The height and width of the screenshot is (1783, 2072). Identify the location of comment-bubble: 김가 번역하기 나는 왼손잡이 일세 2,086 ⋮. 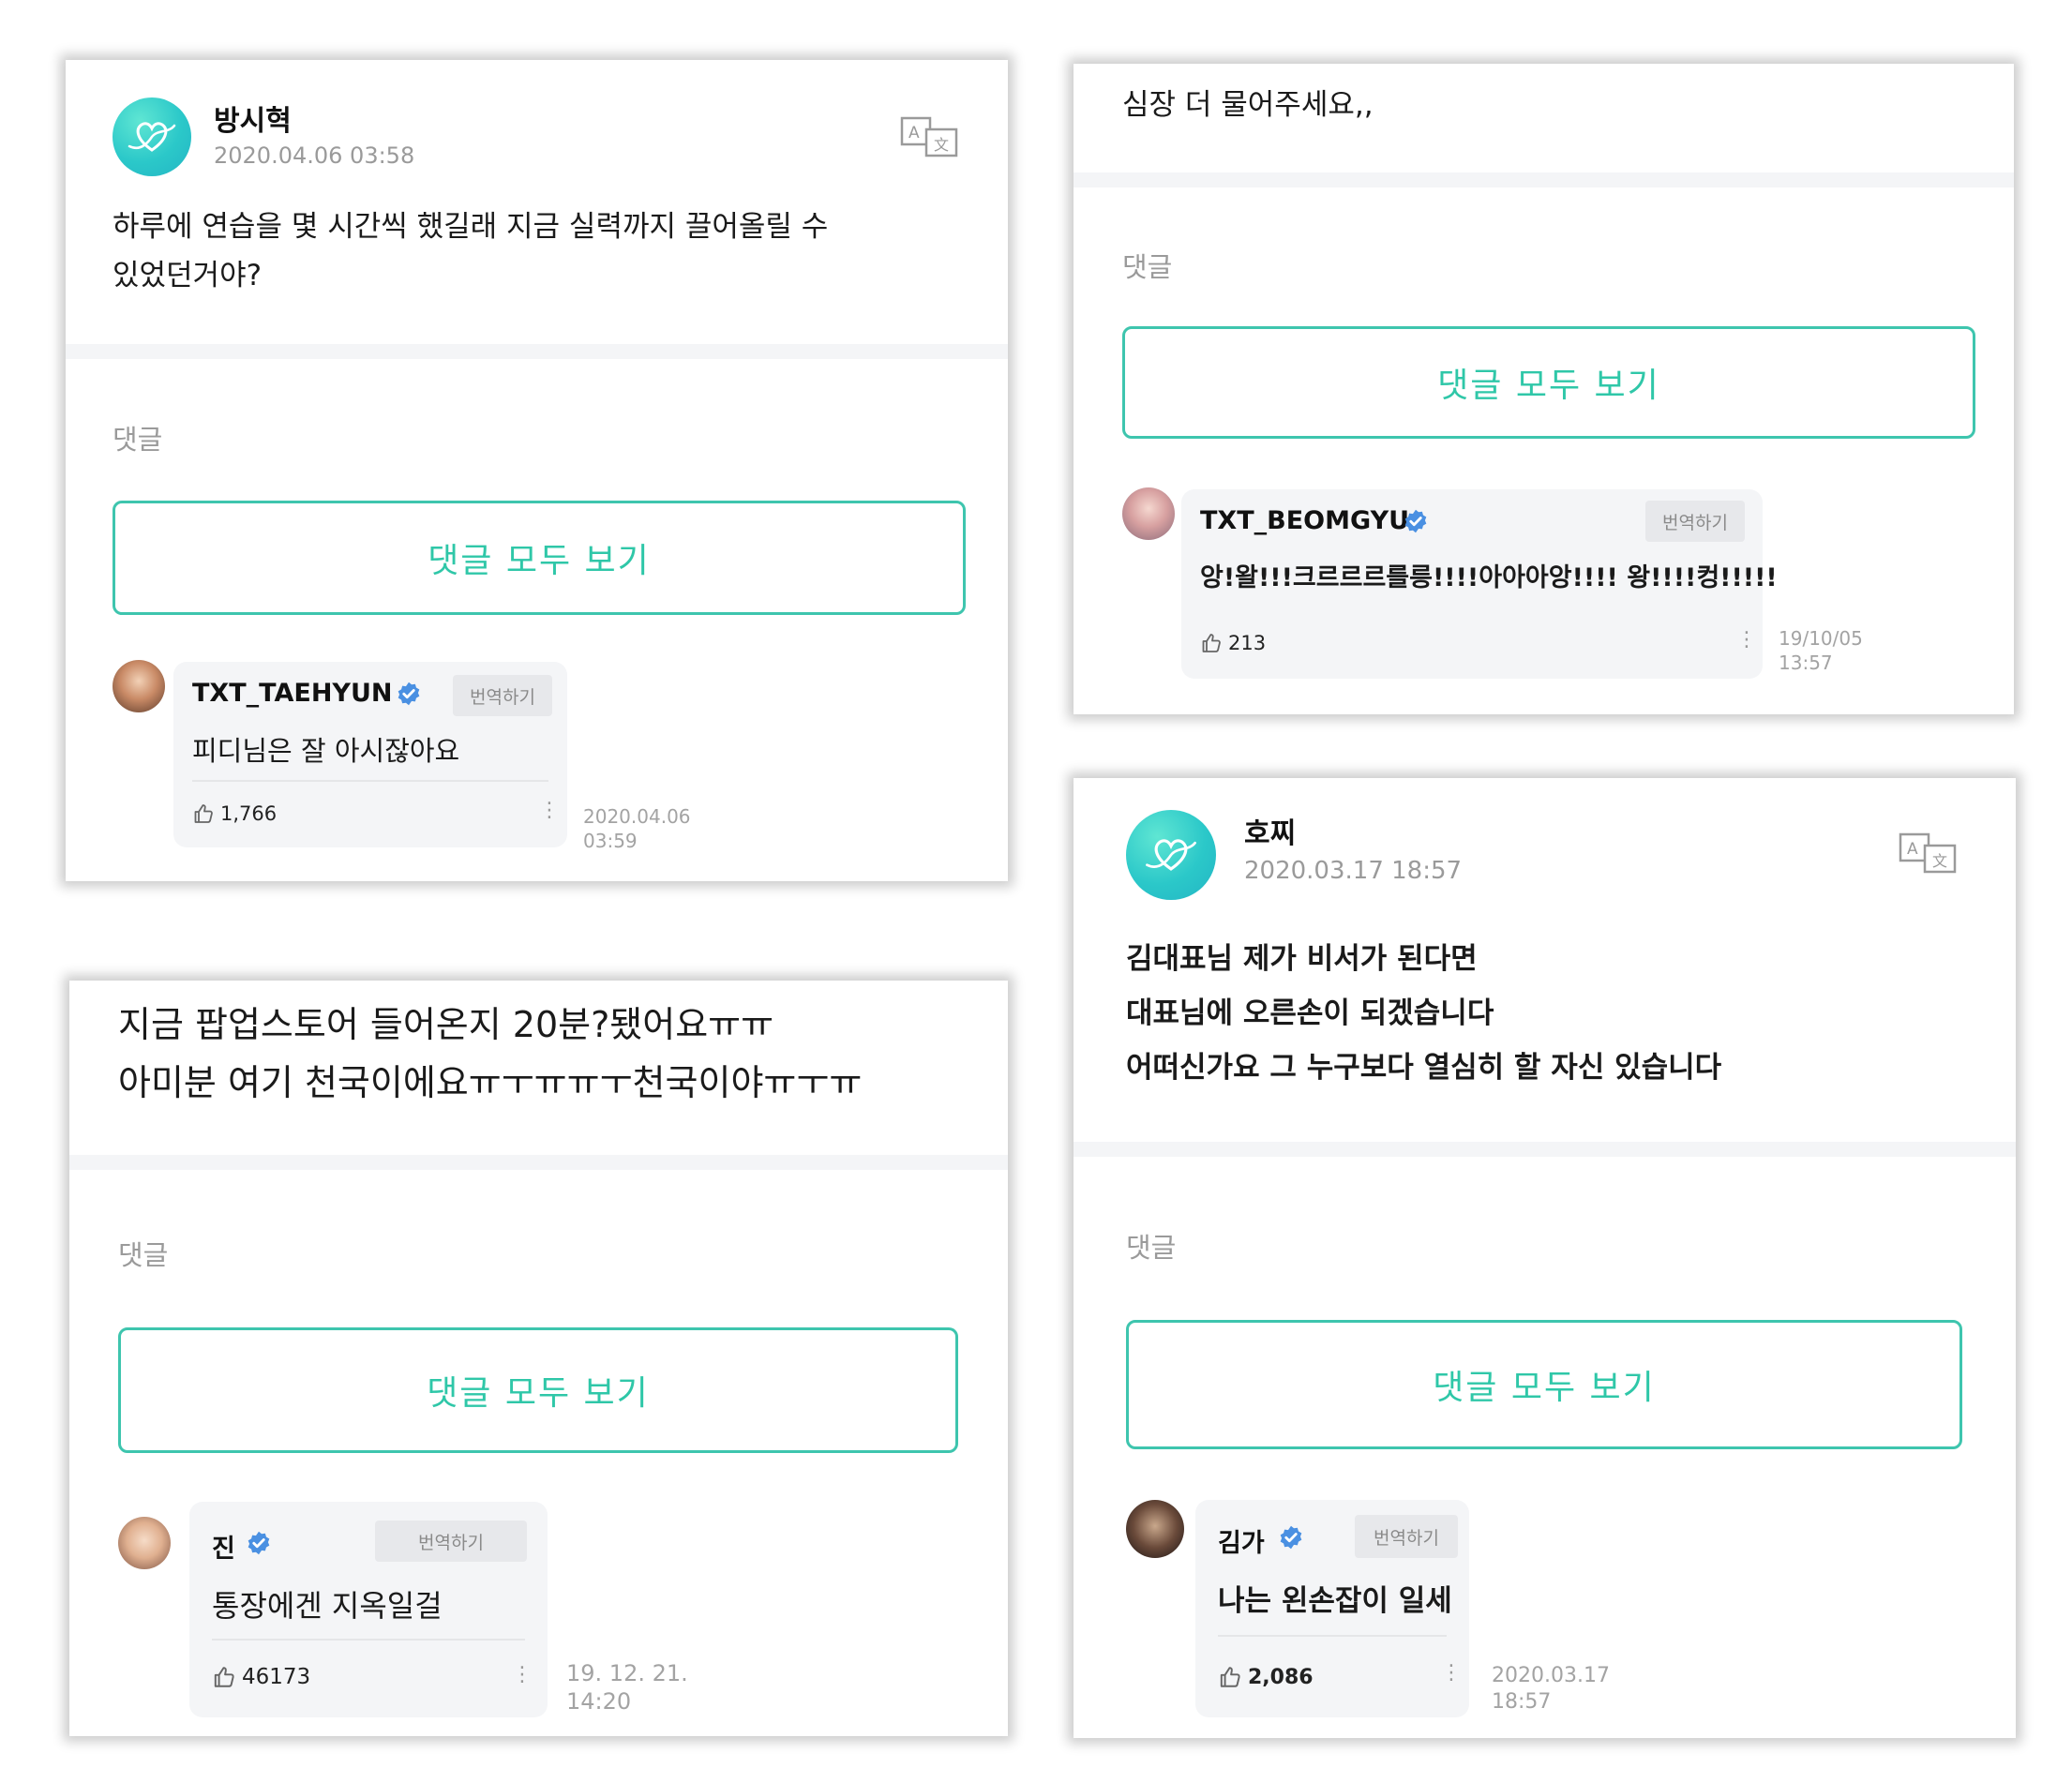
(1332, 1608).